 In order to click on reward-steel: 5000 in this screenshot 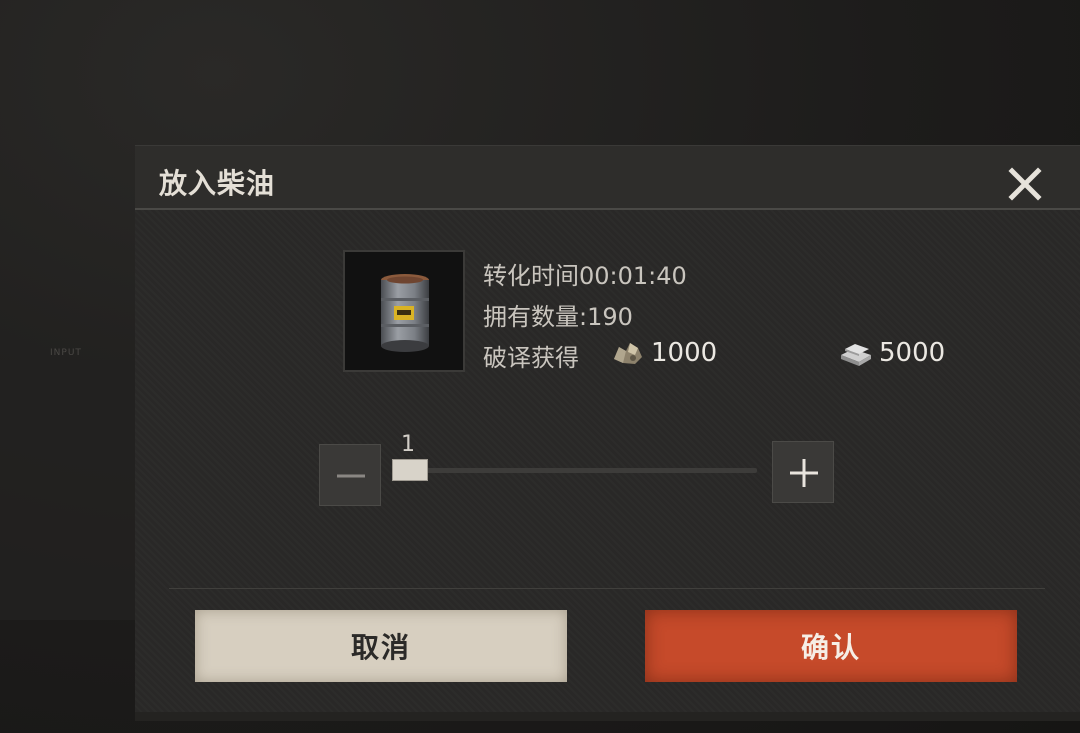, I will do `click(892, 353)`.